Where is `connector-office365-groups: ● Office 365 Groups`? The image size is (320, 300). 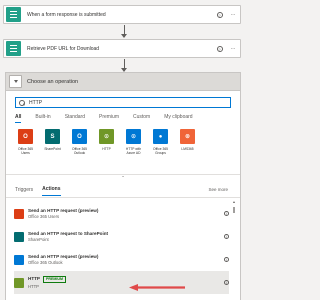 connector-office365-groups: ● Office 365 Groups is located at coordinates (160, 142).